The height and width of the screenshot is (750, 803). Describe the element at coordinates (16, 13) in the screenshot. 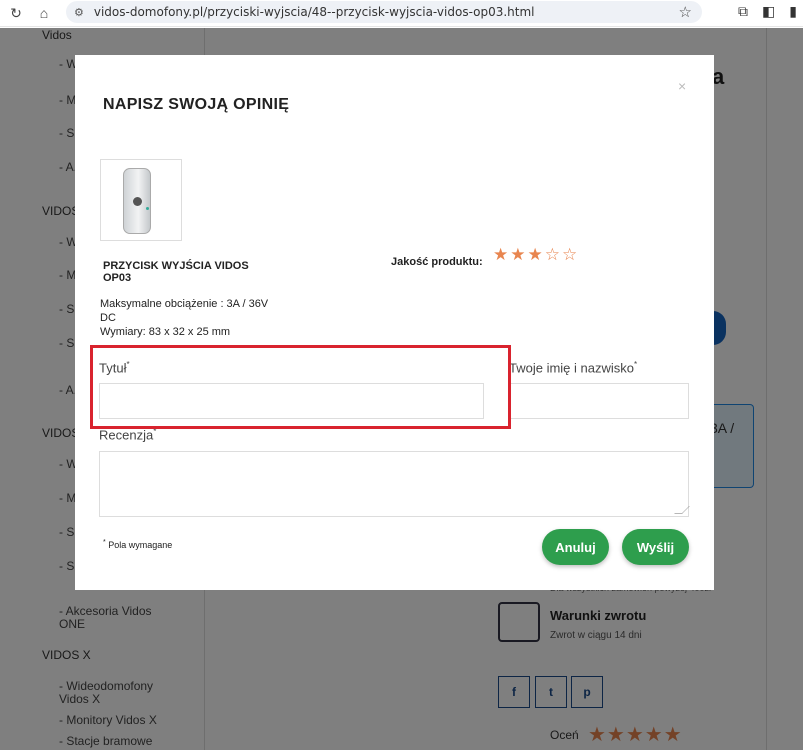

I see `reload-icon: ↻` at that location.